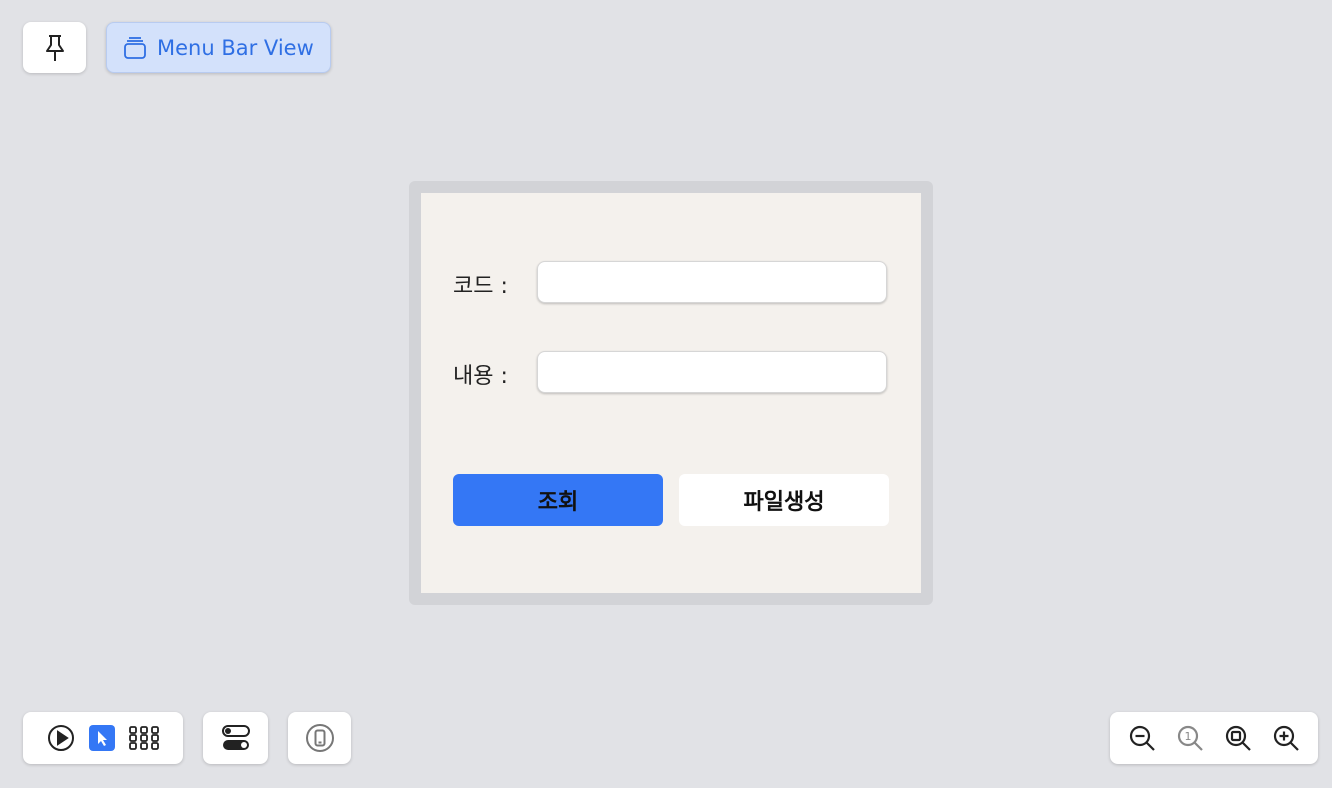 This screenshot has width=1332, height=788. I want to click on pin-icon, so click(55, 48).